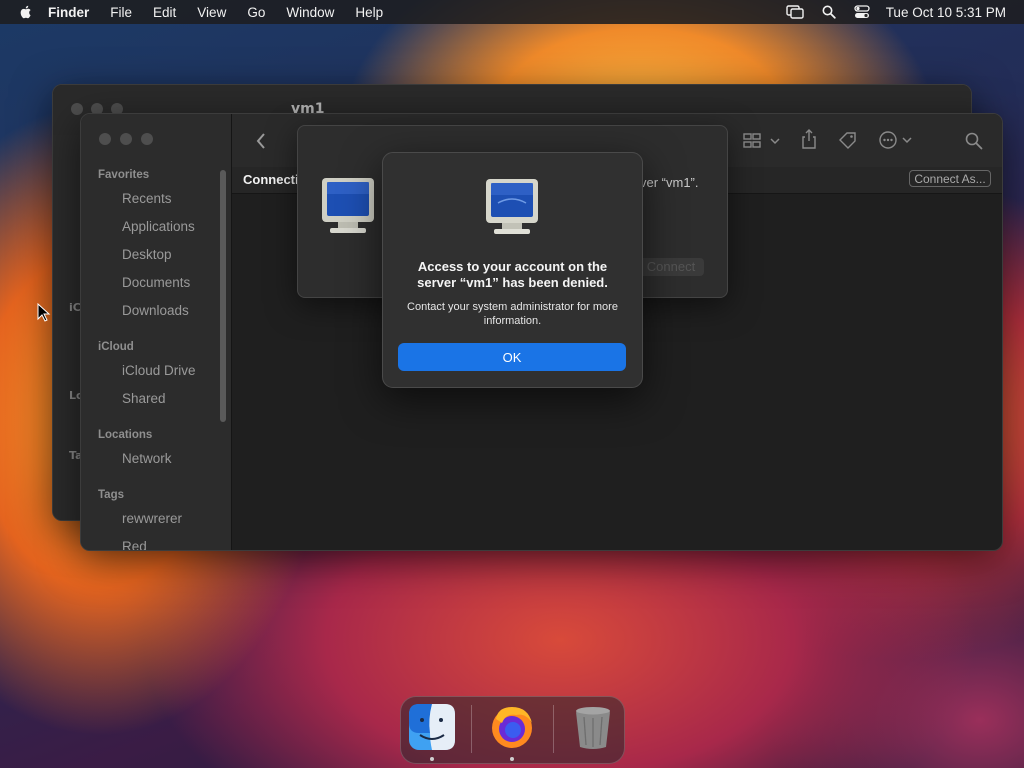 The height and width of the screenshot is (768, 1024). Describe the element at coordinates (124, 175) in the screenshot. I see `sidebar-section-favorites: Favorites` at that location.